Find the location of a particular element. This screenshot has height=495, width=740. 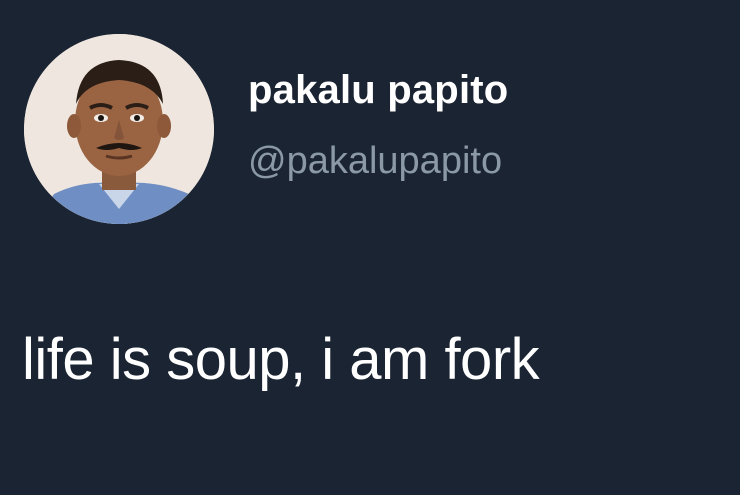

profile-photo-icon is located at coordinates (119, 129).